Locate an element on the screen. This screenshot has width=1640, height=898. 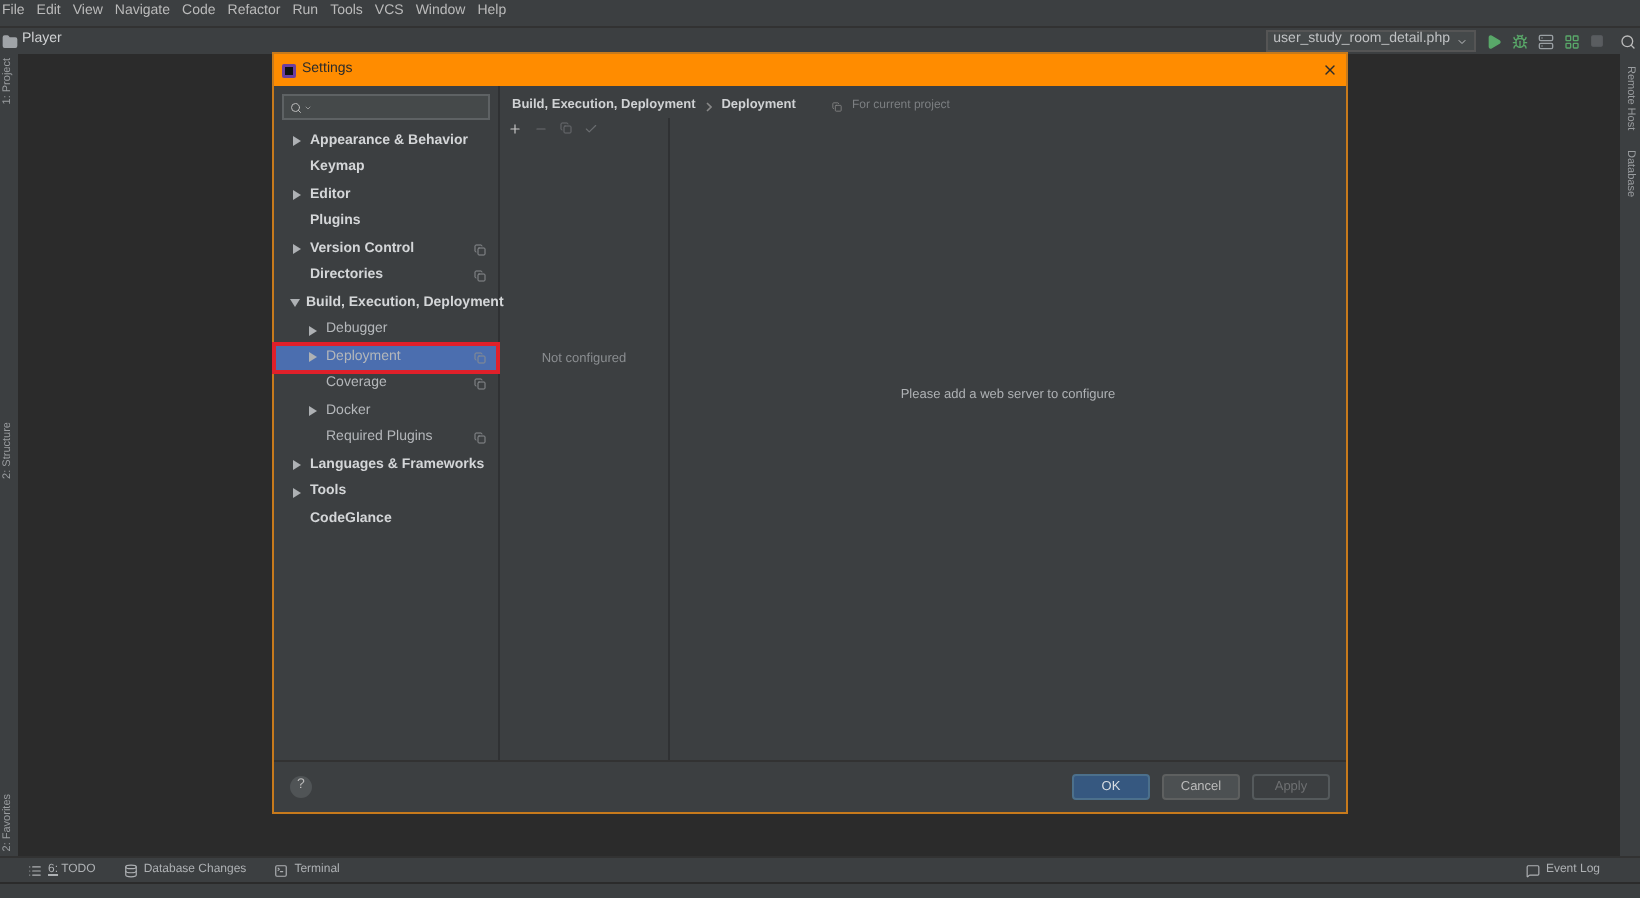
app-logo-icon is located at coordinates (289, 70).